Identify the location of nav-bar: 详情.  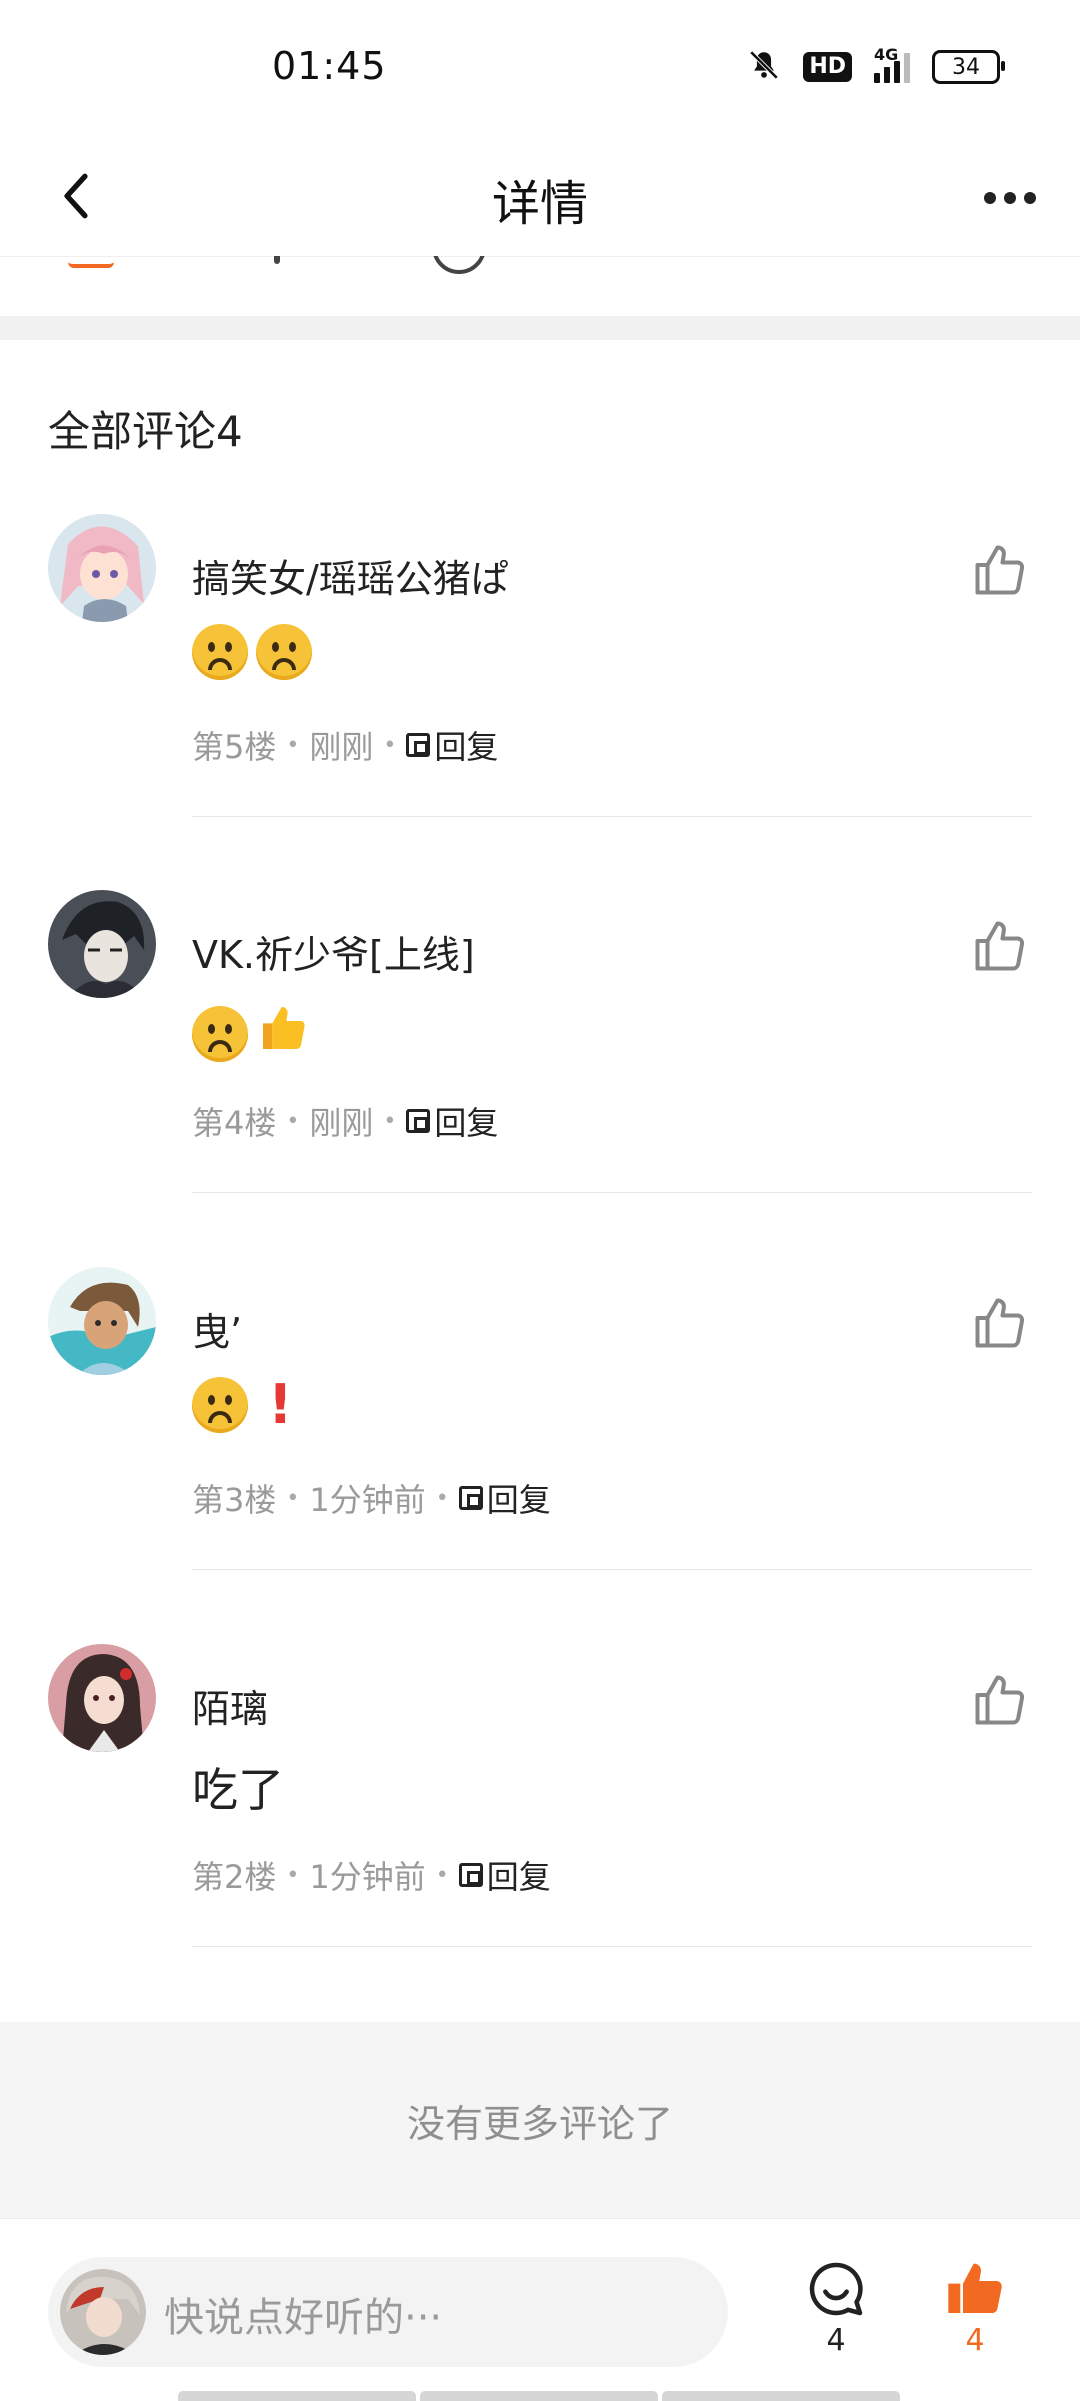
(540, 198).